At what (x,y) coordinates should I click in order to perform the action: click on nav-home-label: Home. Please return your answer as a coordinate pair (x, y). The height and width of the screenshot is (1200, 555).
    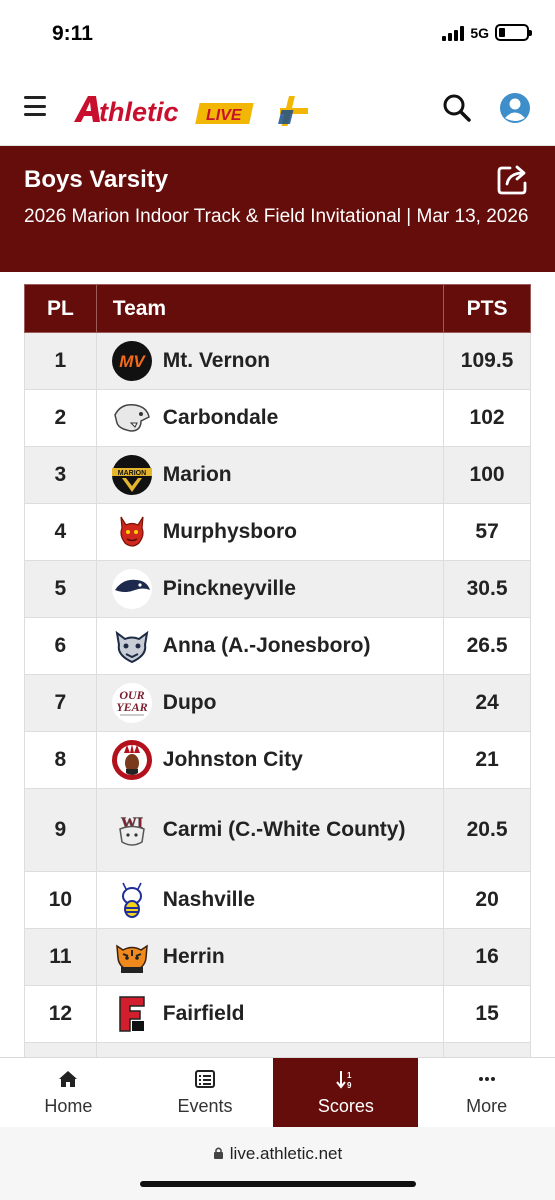
    Looking at the image, I should click on (68, 1106).